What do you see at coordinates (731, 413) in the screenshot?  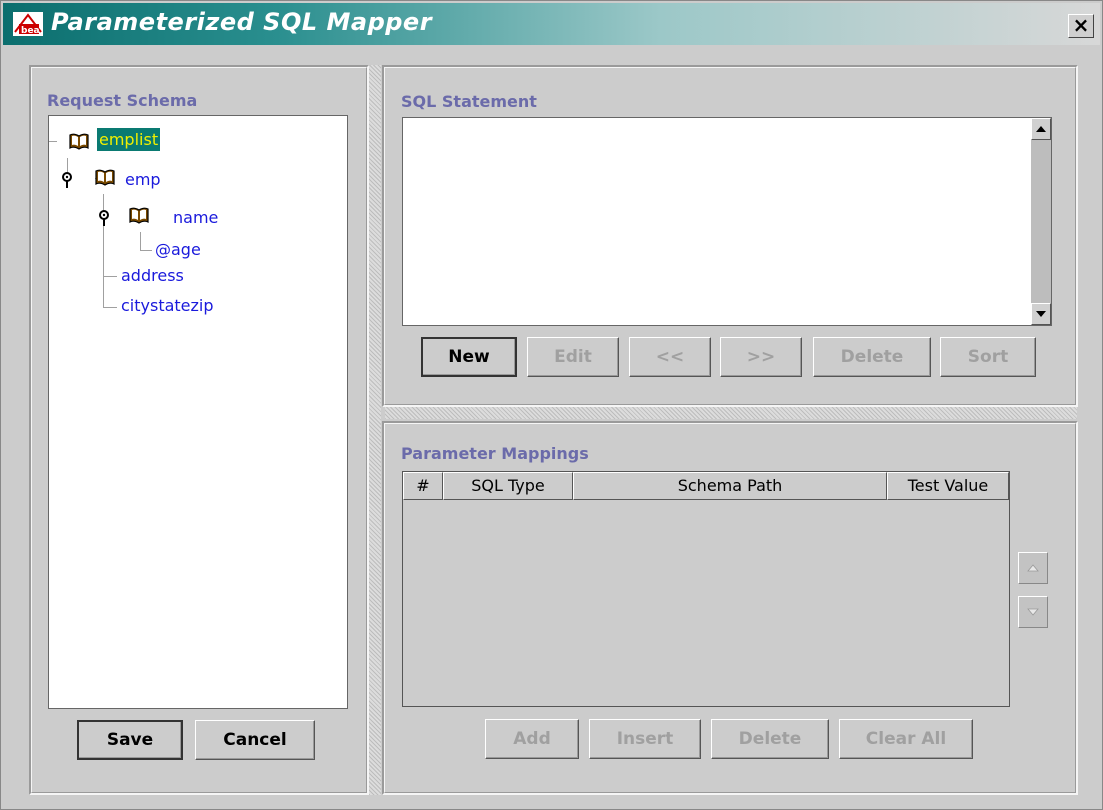 I see `horizontal-splitter` at bounding box center [731, 413].